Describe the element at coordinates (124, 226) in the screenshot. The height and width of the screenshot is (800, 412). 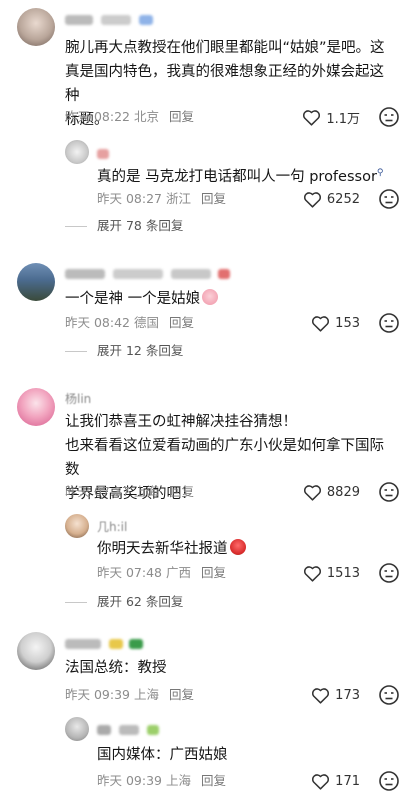
I see `expand-replies-button: 展开 78 条回复` at that location.